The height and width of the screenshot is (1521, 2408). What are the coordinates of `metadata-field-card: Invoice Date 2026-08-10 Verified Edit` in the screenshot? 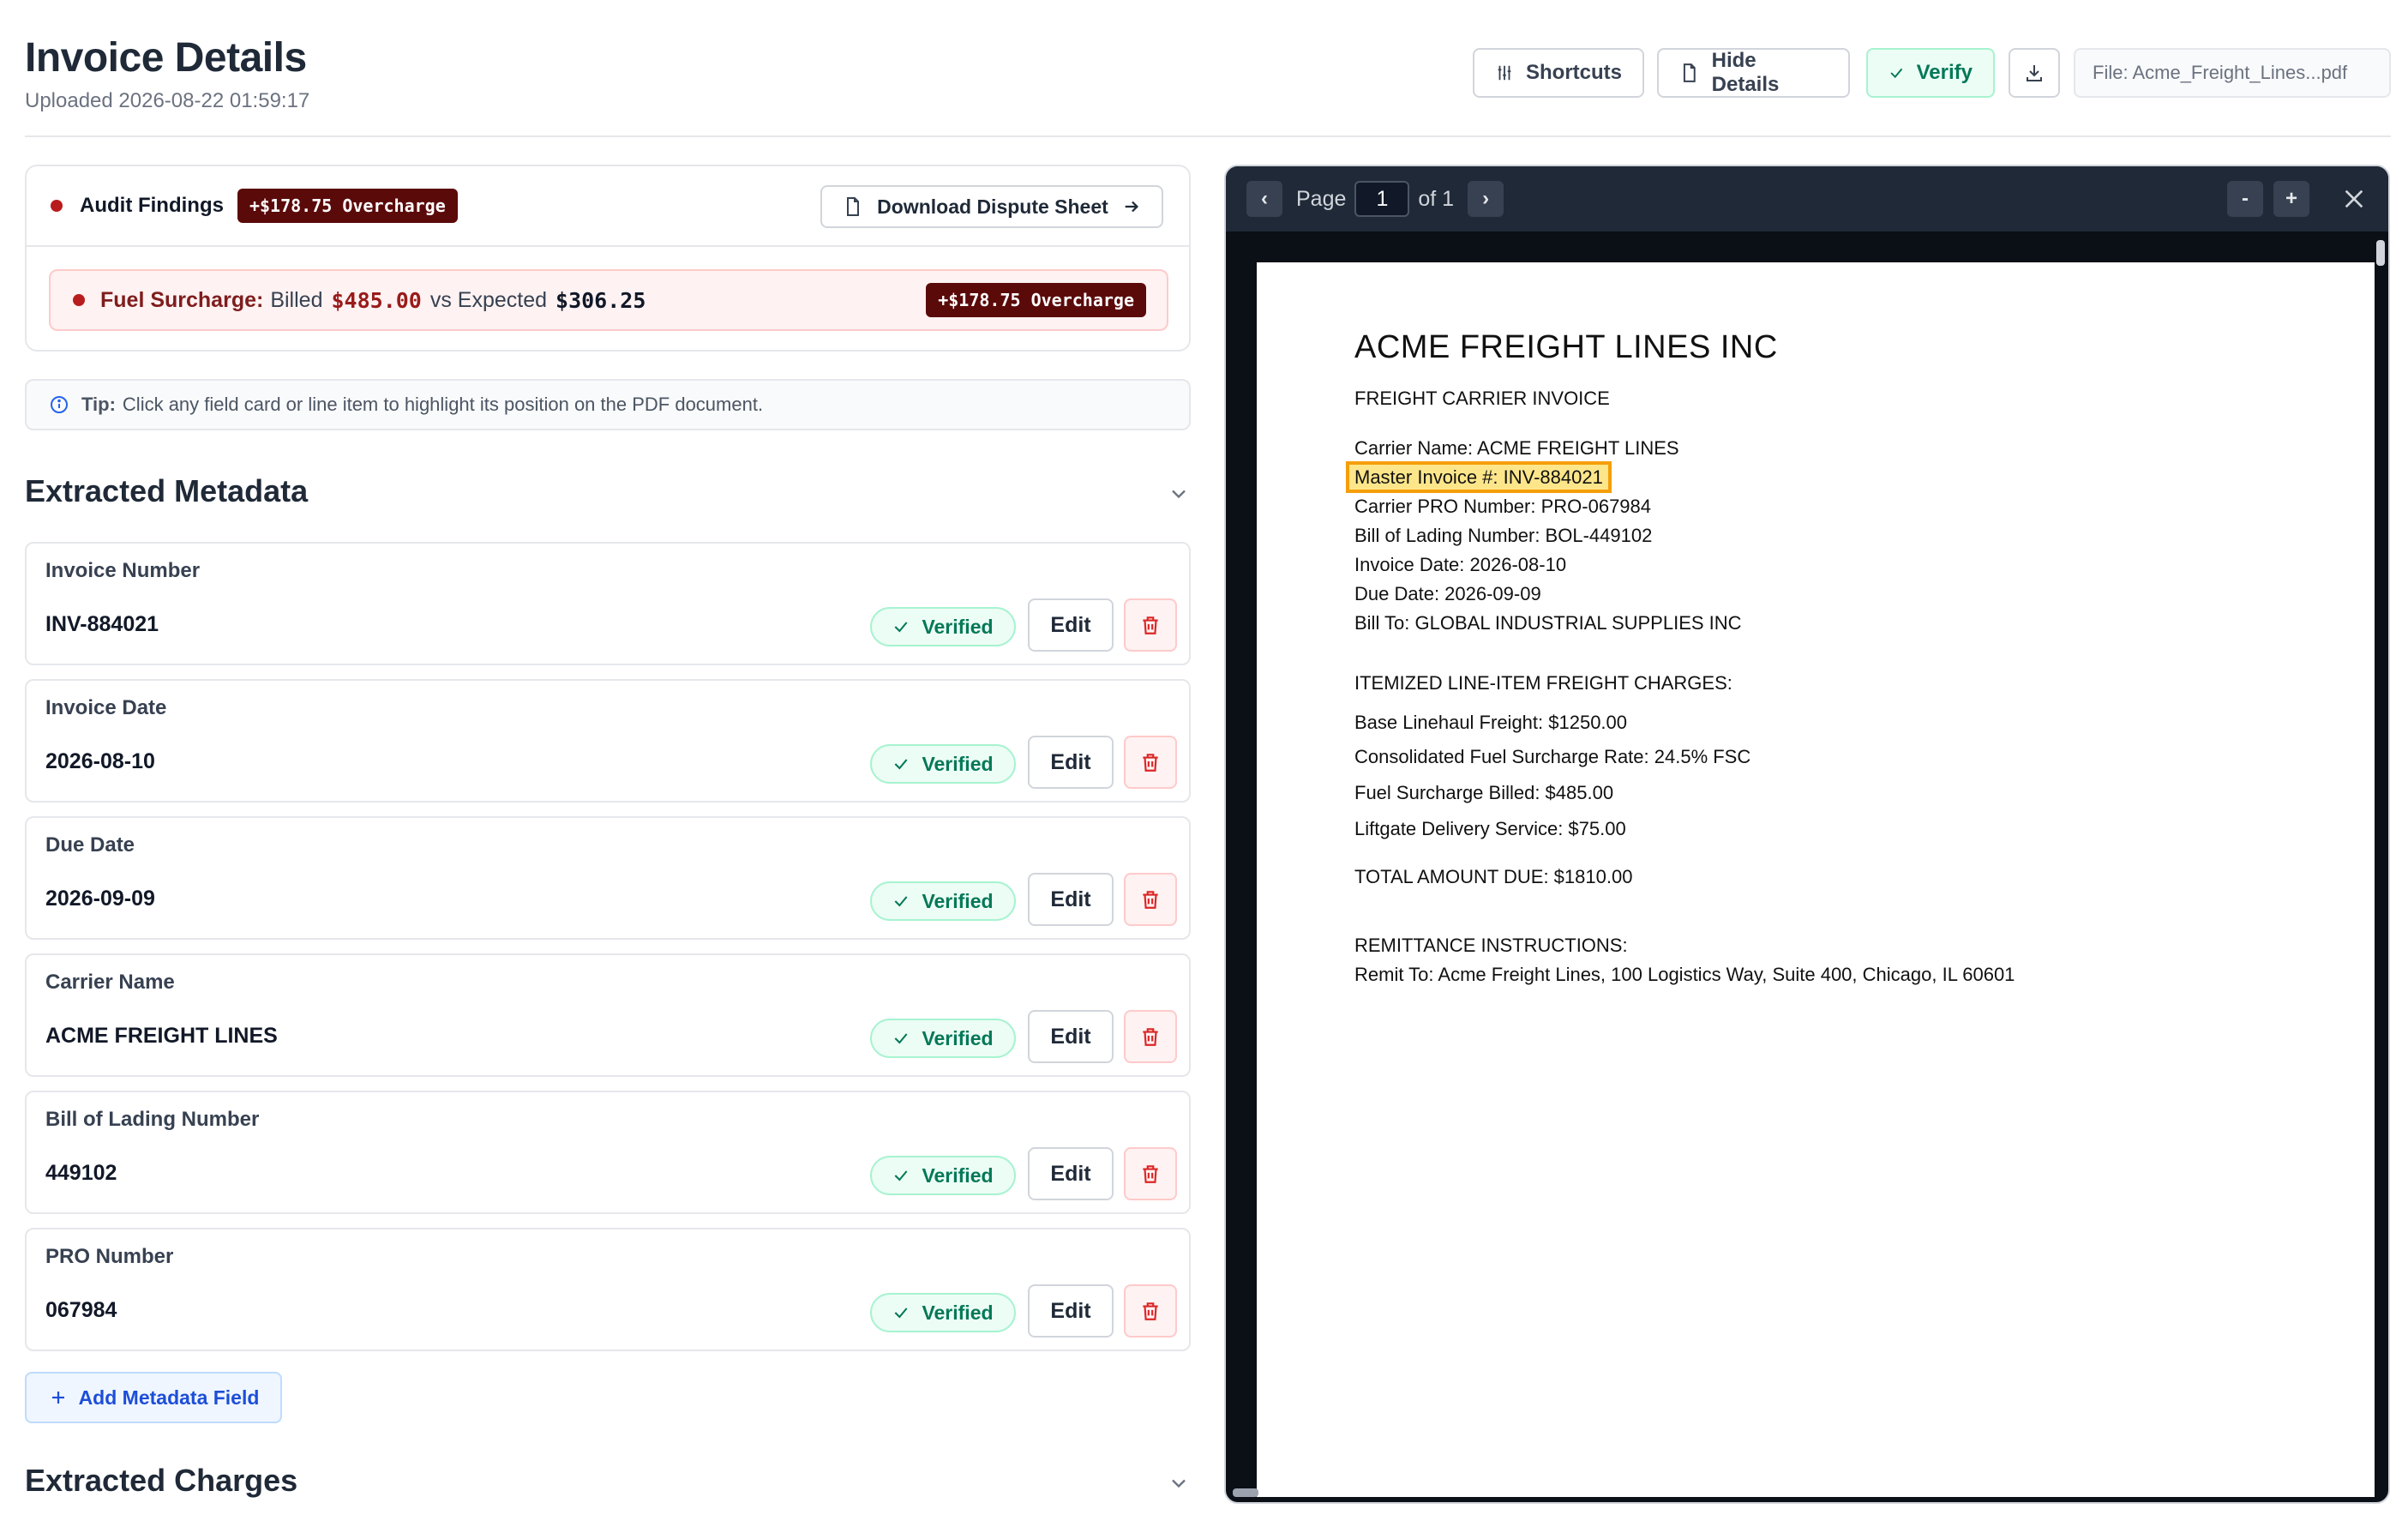 It's located at (608, 741).